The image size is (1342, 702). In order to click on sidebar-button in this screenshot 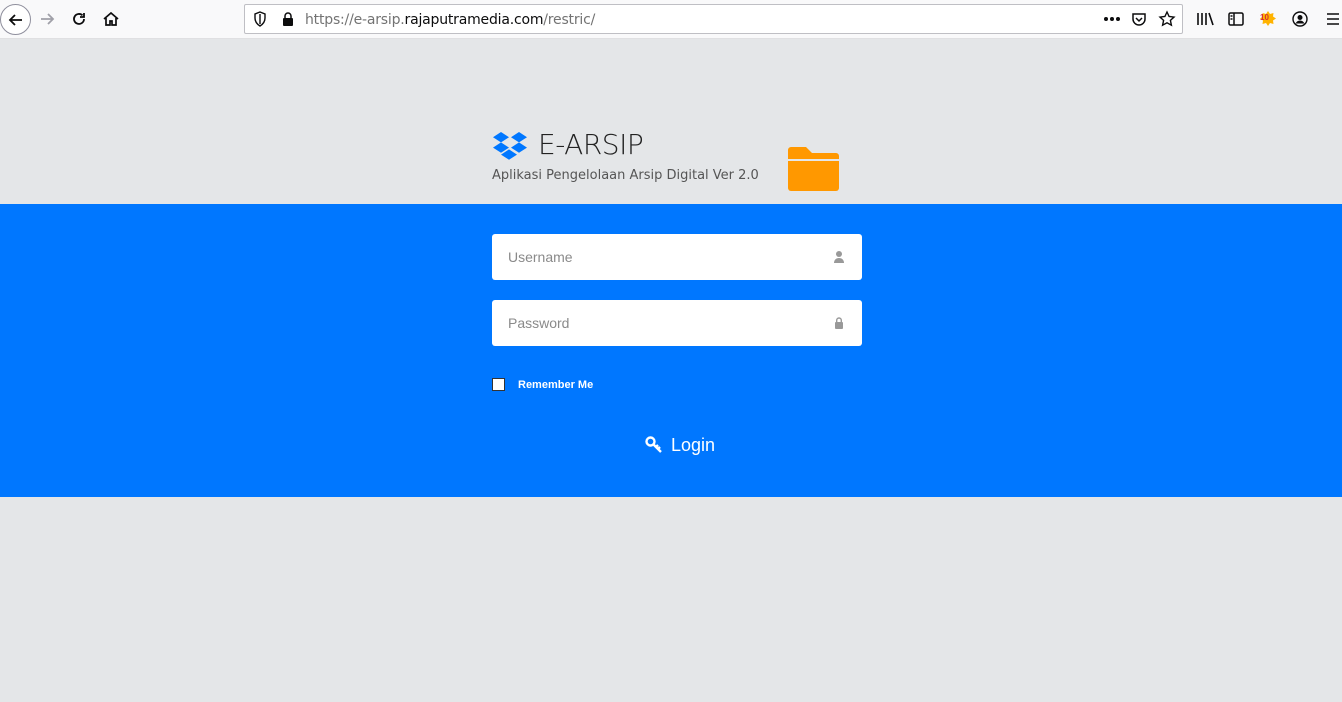, I will do `click(1236, 19)`.